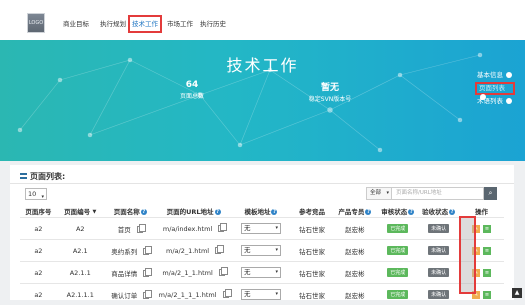 The image size is (525, 305). What do you see at coordinates (80, 229) in the screenshot?
I see `cell-code: A2` at bounding box center [80, 229].